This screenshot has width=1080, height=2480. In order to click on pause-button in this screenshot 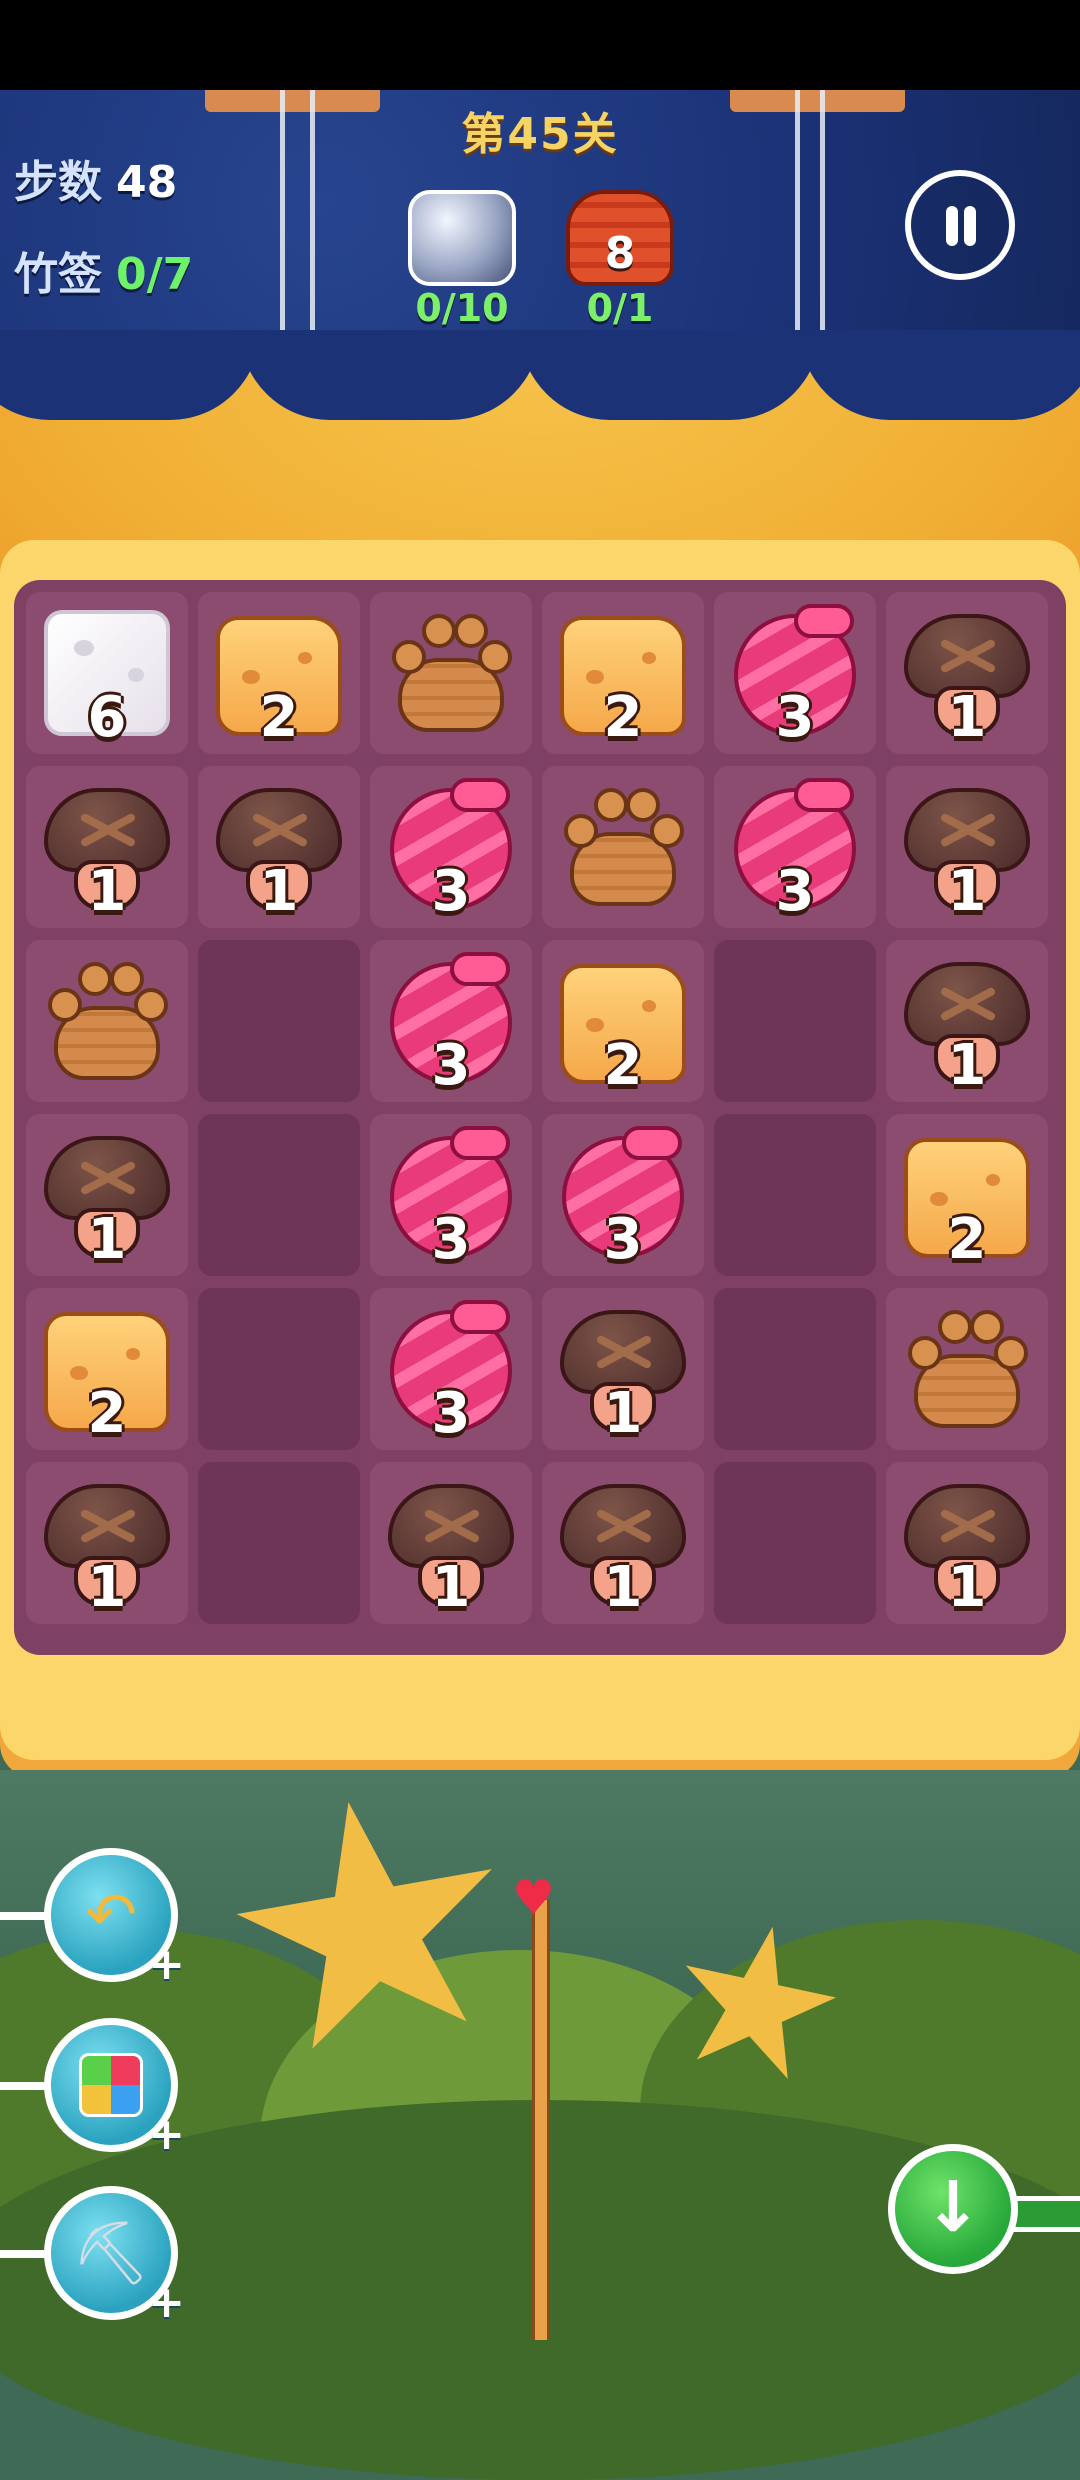, I will do `click(960, 225)`.